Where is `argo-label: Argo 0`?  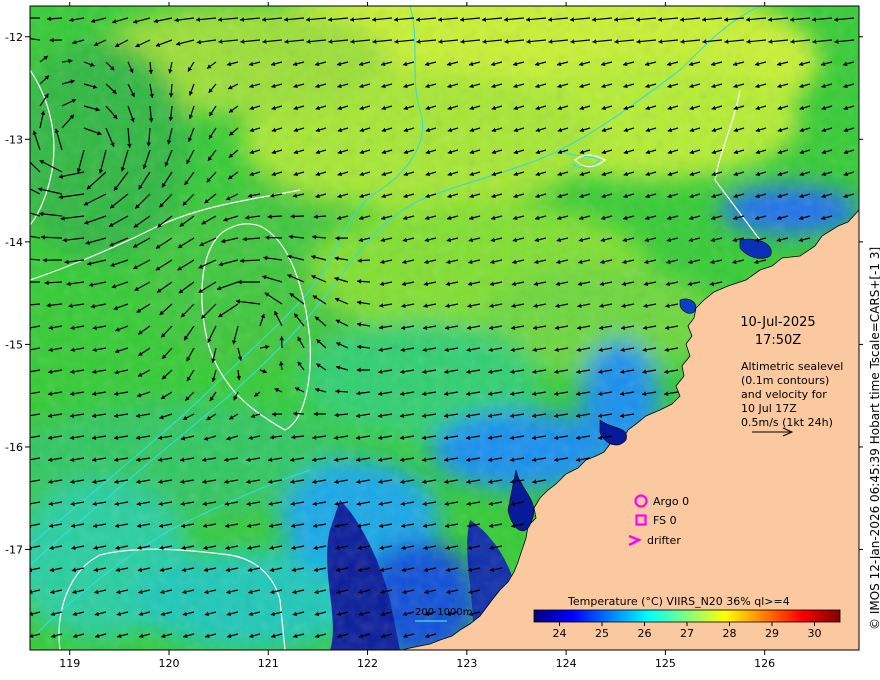
argo-label: Argo 0 is located at coordinates (671, 501).